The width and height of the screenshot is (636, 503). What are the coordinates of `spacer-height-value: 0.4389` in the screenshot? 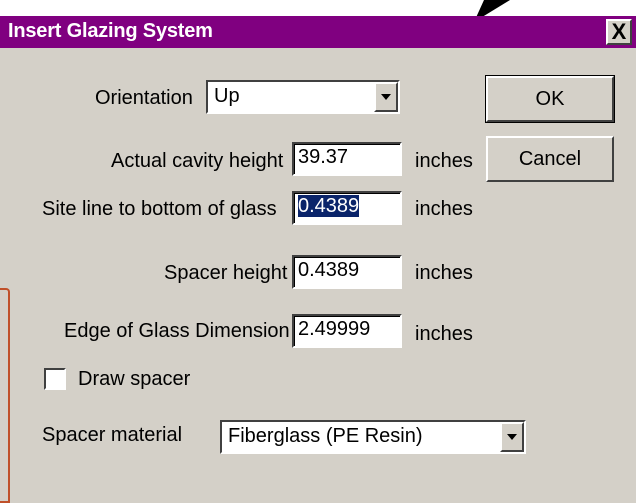 It's located at (329, 270).